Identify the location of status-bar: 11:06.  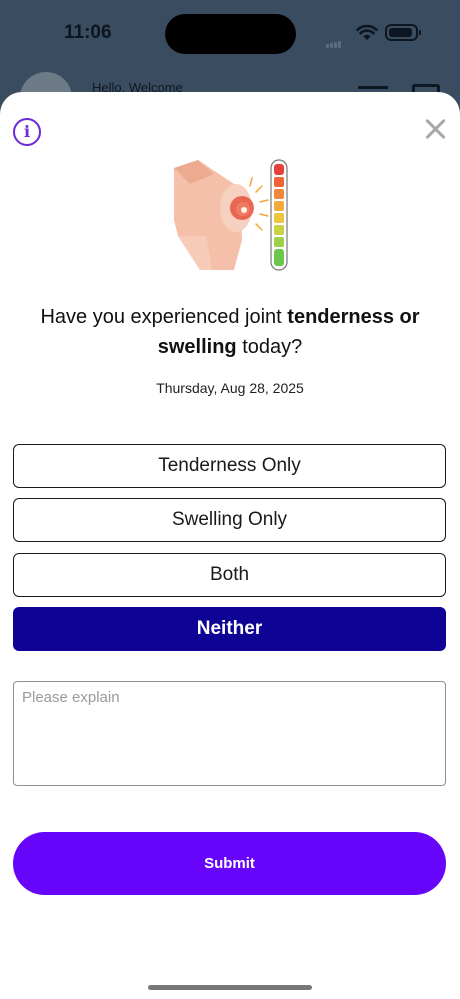
(230, 35).